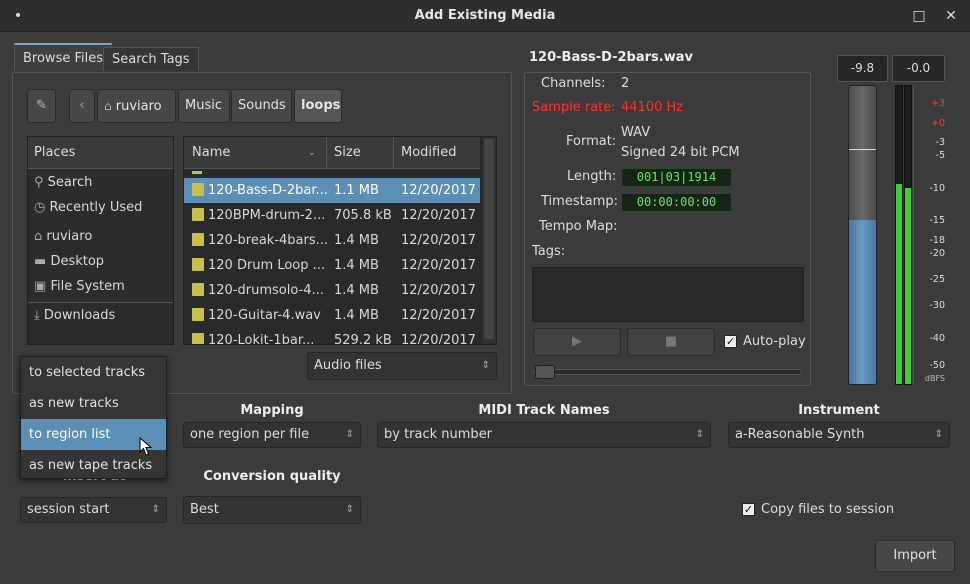  I want to click on instrument-label: Instrument, so click(839, 410).